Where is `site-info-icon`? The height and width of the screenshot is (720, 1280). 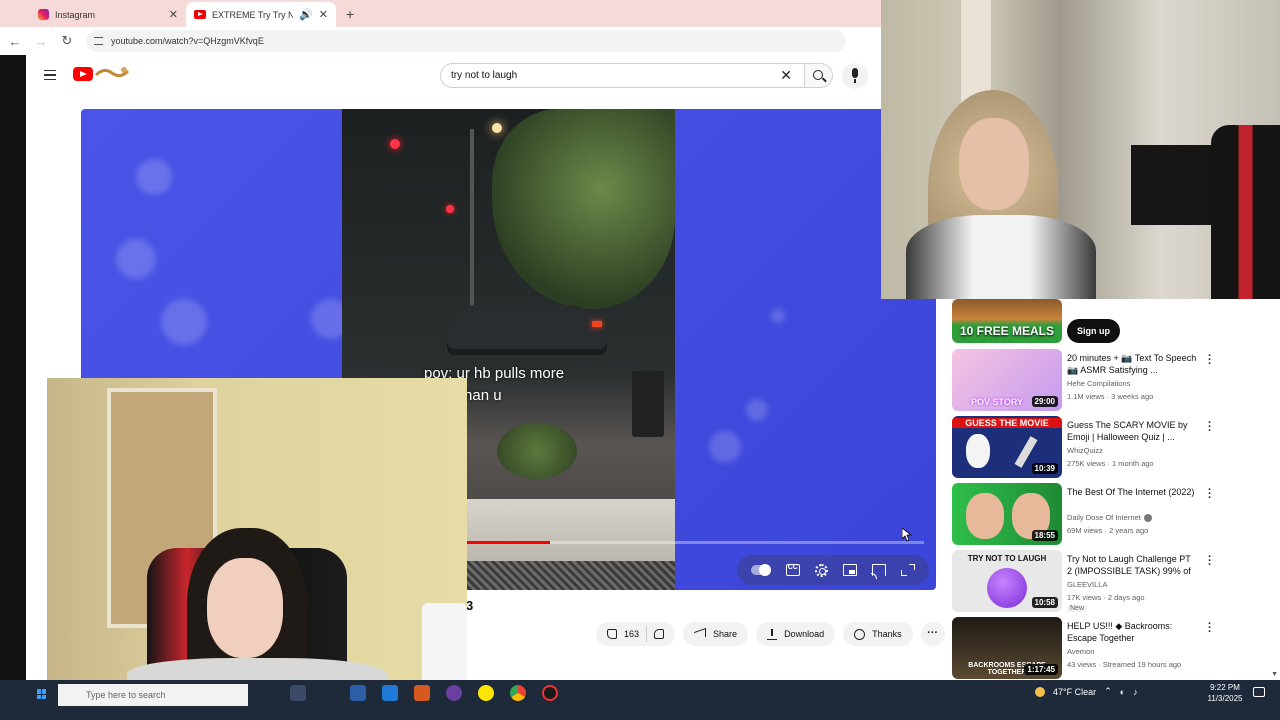 site-info-icon is located at coordinates (98, 41).